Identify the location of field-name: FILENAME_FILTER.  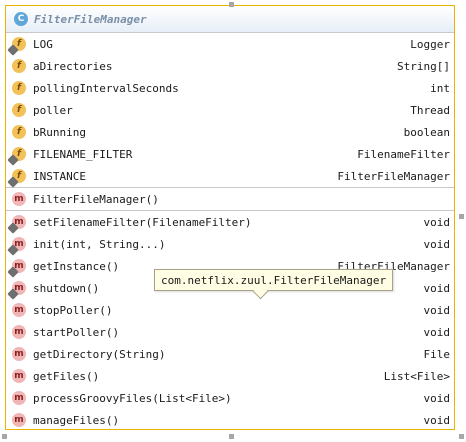
(83, 154).